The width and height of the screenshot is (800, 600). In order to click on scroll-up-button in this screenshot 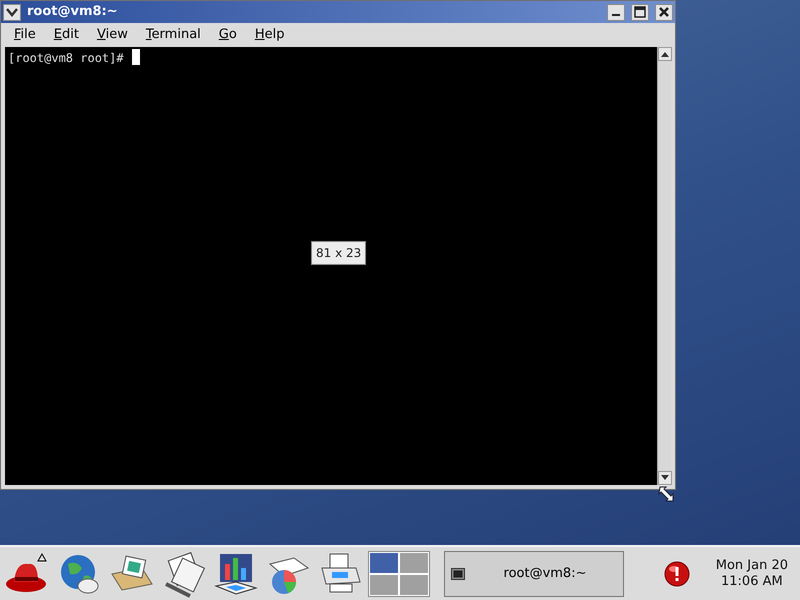, I will do `click(665, 54)`.